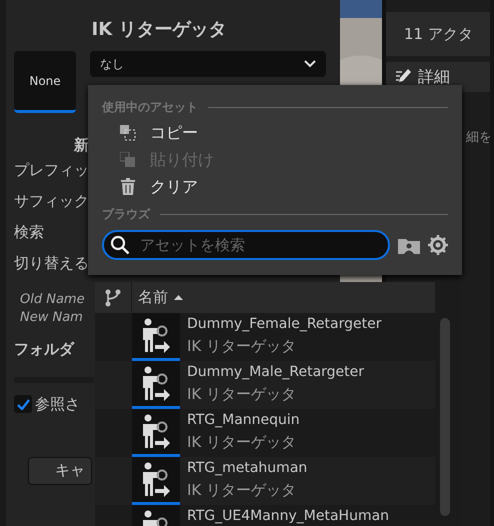  I want to click on checkbox, so click(23, 404).